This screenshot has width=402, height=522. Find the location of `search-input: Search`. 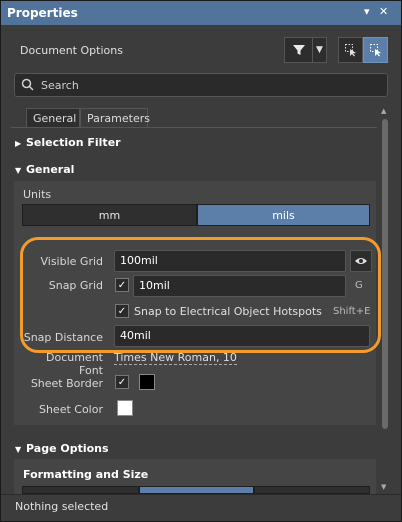

search-input: Search is located at coordinates (201, 85).